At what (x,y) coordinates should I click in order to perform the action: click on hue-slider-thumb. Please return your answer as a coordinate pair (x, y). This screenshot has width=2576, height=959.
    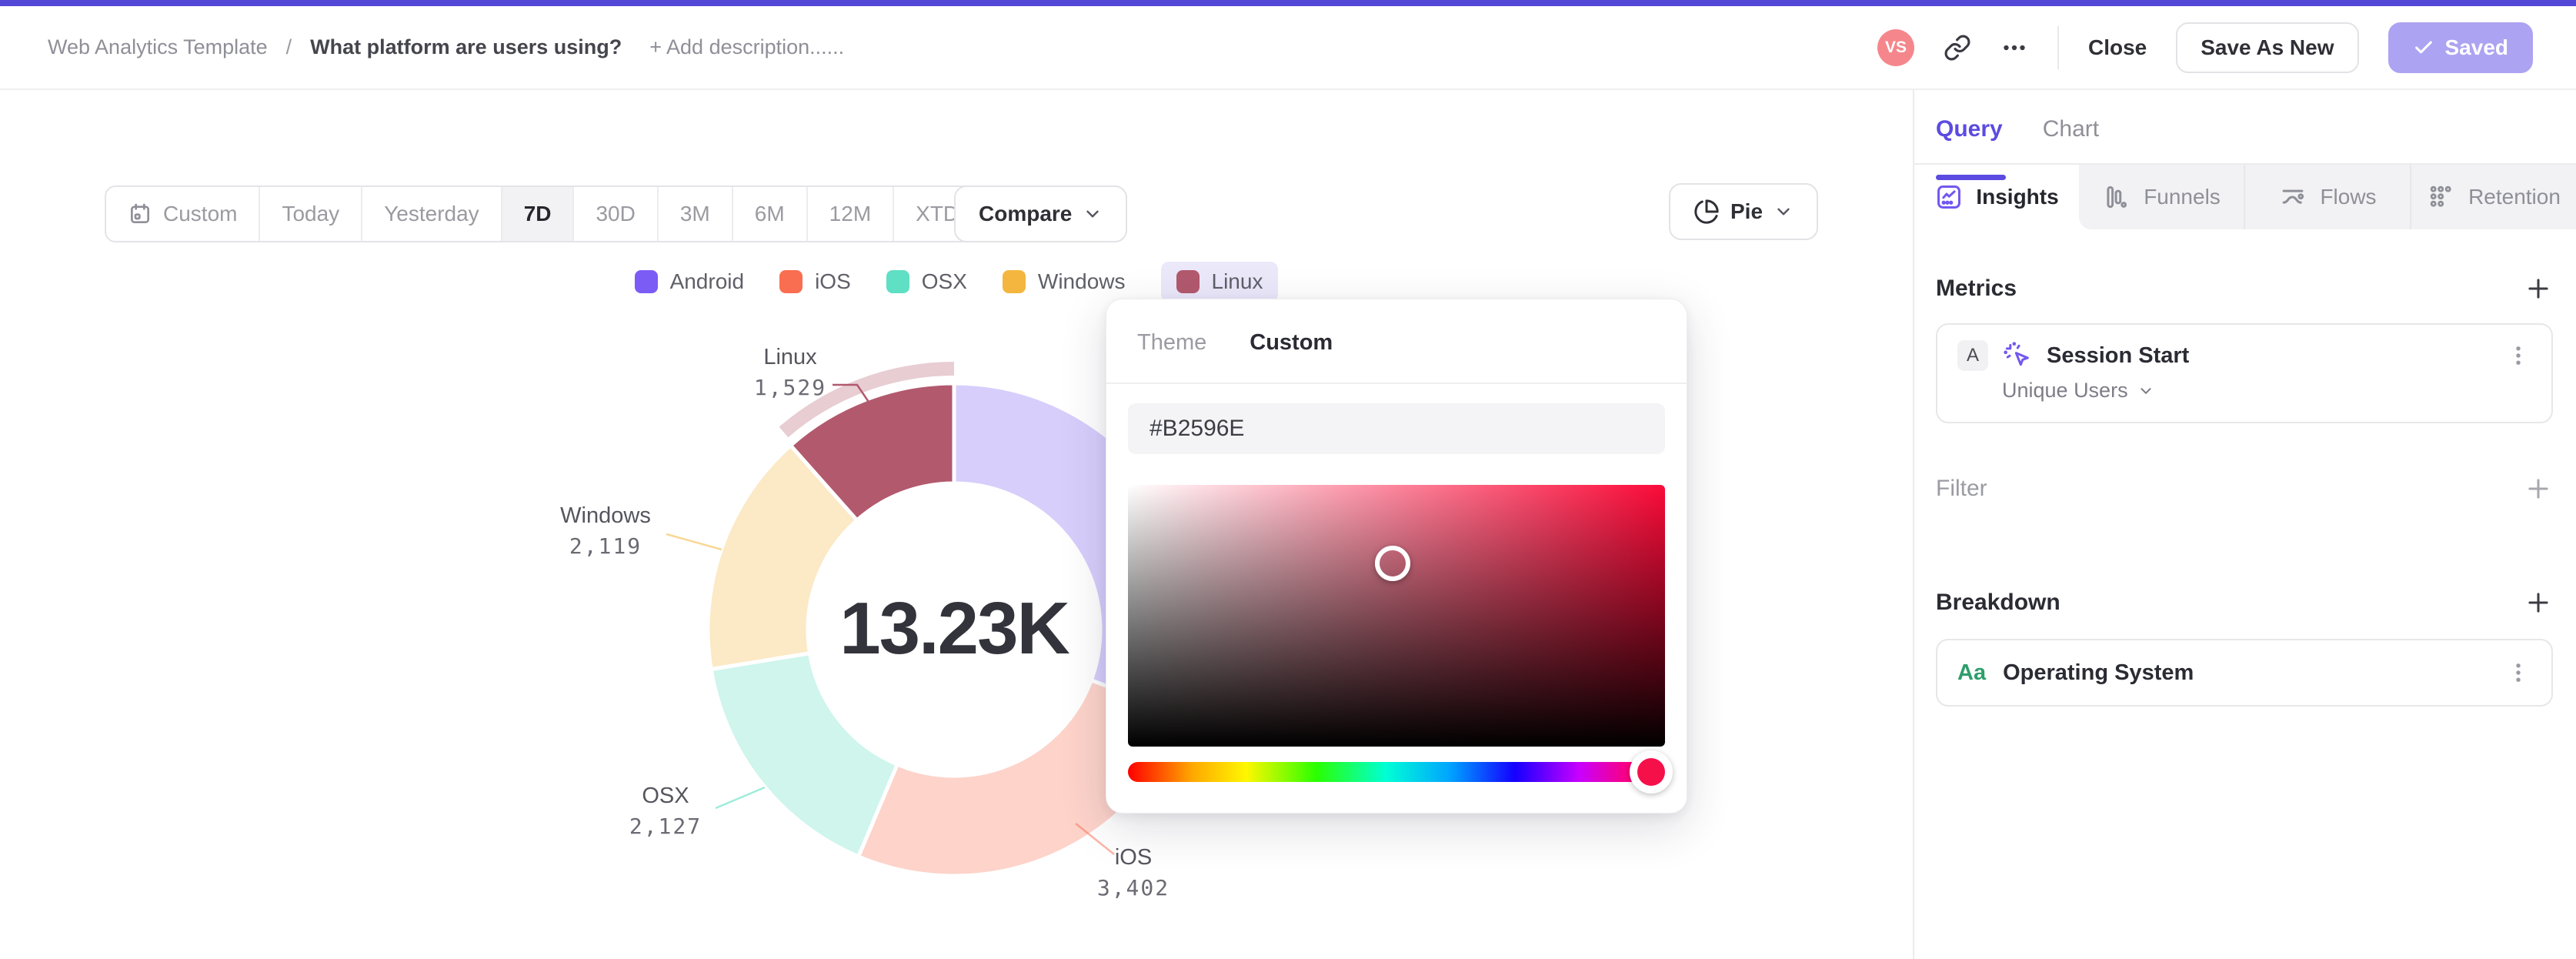
    Looking at the image, I should click on (1651, 772).